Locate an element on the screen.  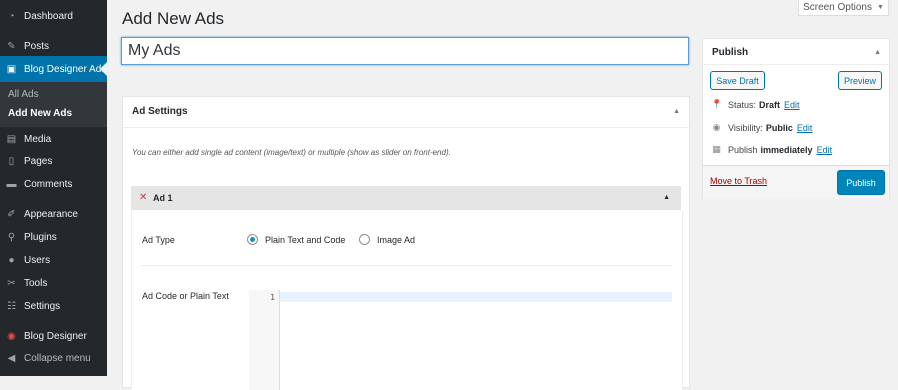
pin-icon: 📍 is located at coordinates (717, 104).